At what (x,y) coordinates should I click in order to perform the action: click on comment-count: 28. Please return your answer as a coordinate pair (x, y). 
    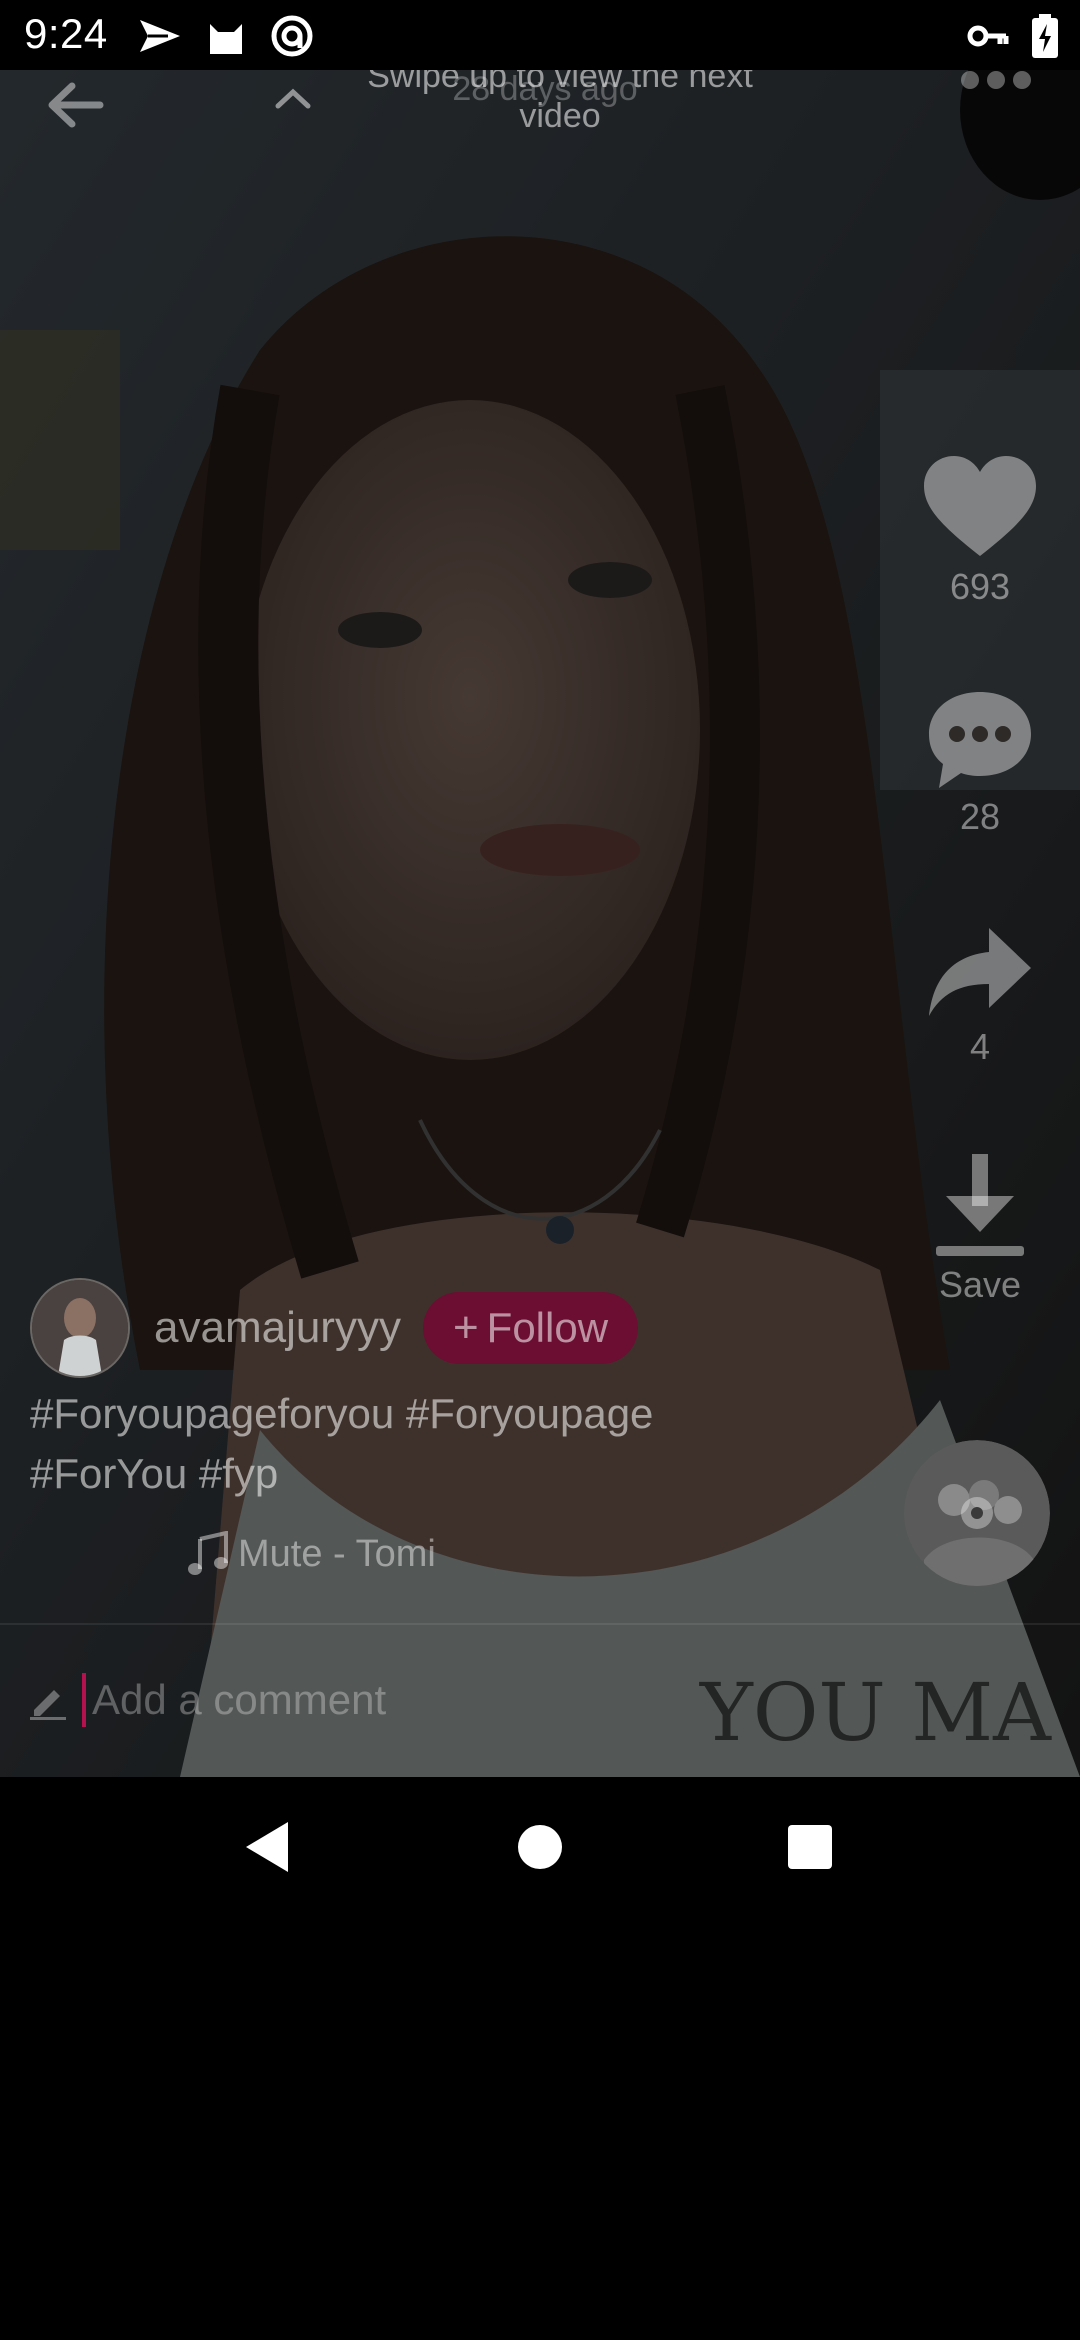
    Looking at the image, I should click on (980, 816).